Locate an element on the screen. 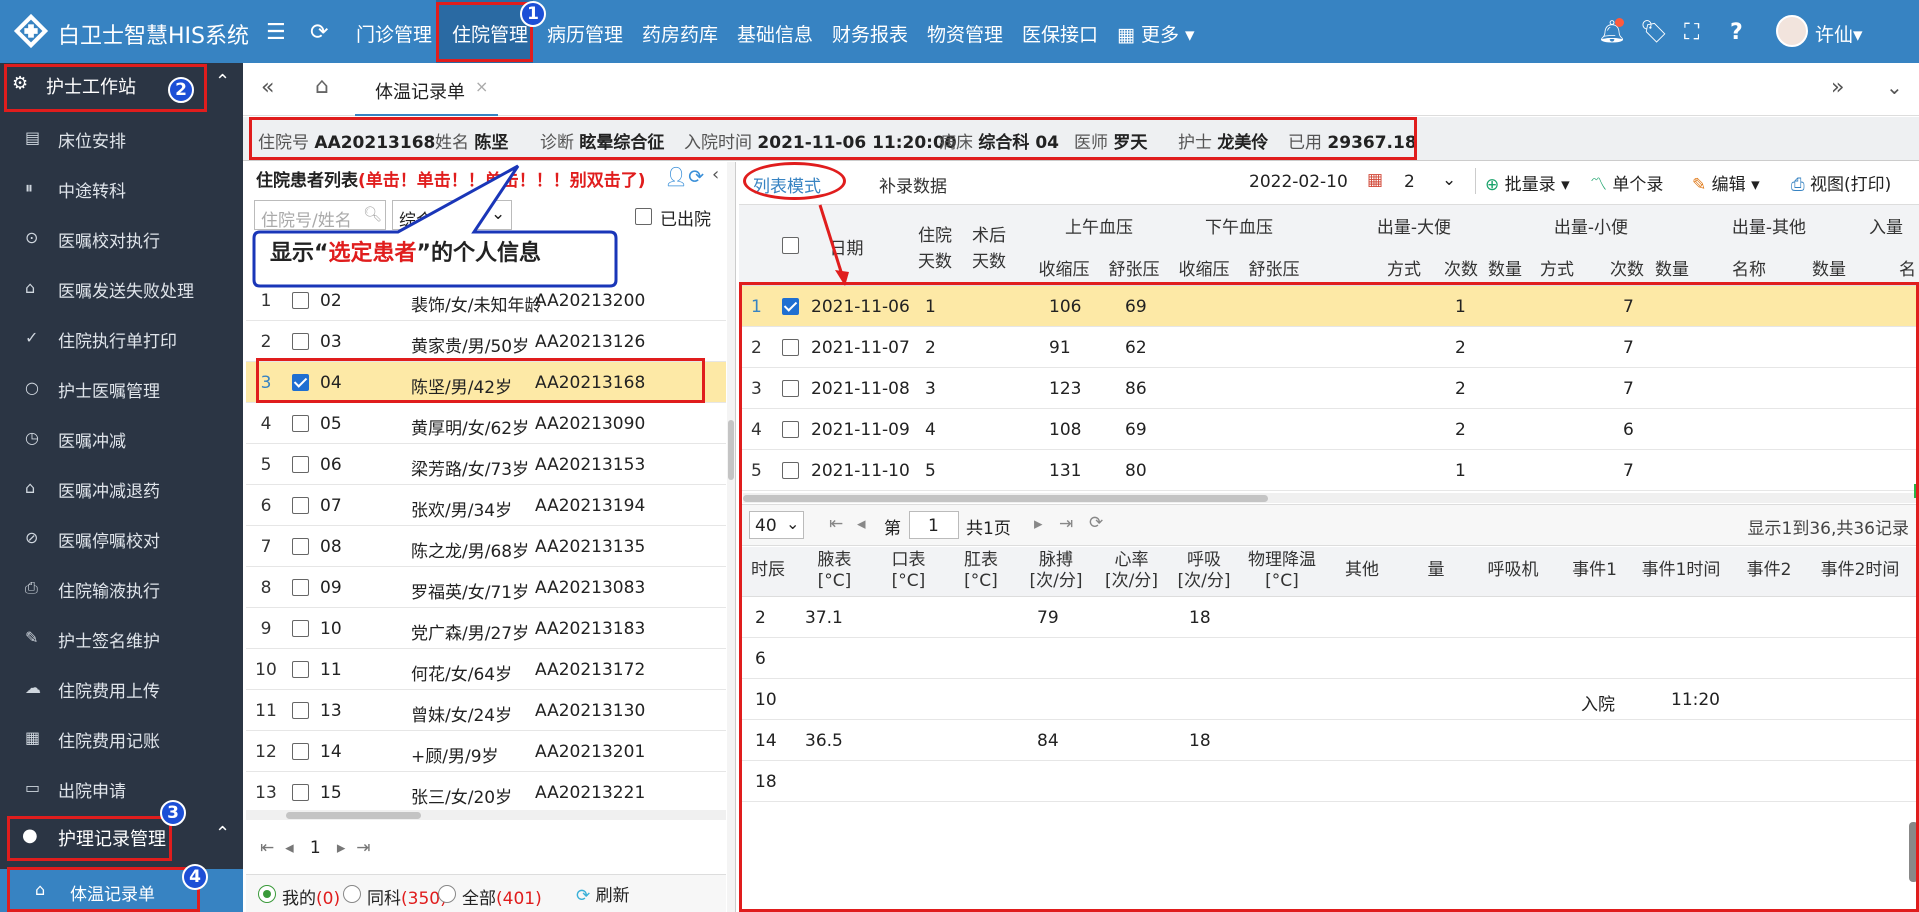 This screenshot has width=1919, height=912. col-stool-amount: 数量 is located at coordinates (1505, 270).